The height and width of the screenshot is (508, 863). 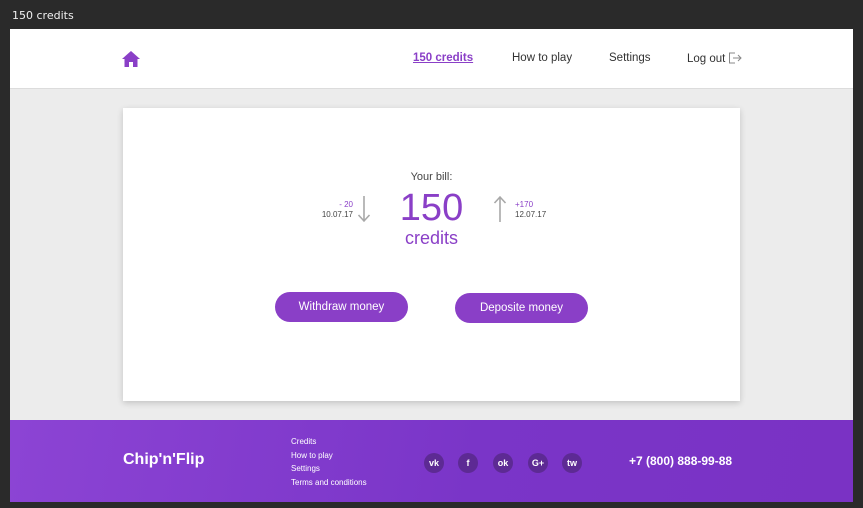 I want to click on withdraw-money-button: Withdraw money, so click(x=341, y=307).